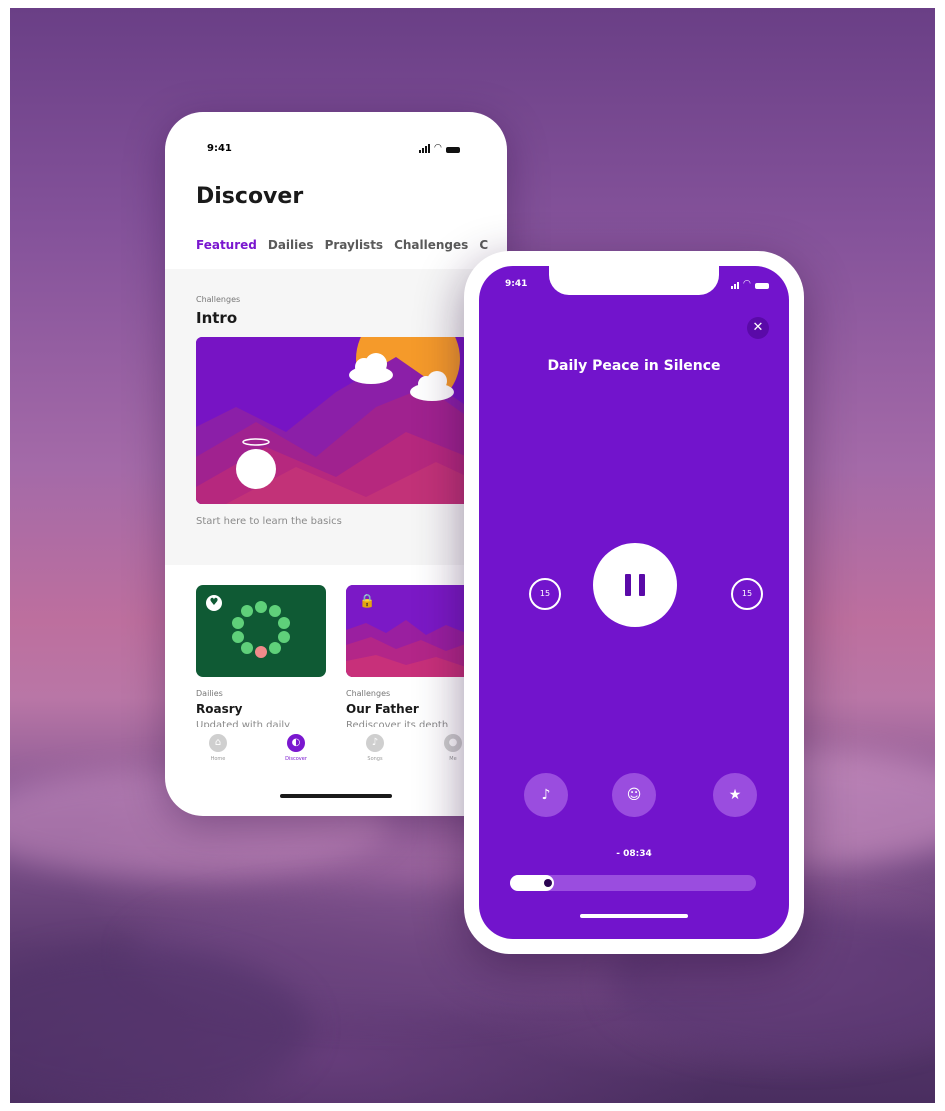 Image resolution: width=945 pixels, height=1111 pixels. Describe the element at coordinates (209, 693) in the screenshot. I see `rosary-category: Dailies` at that location.